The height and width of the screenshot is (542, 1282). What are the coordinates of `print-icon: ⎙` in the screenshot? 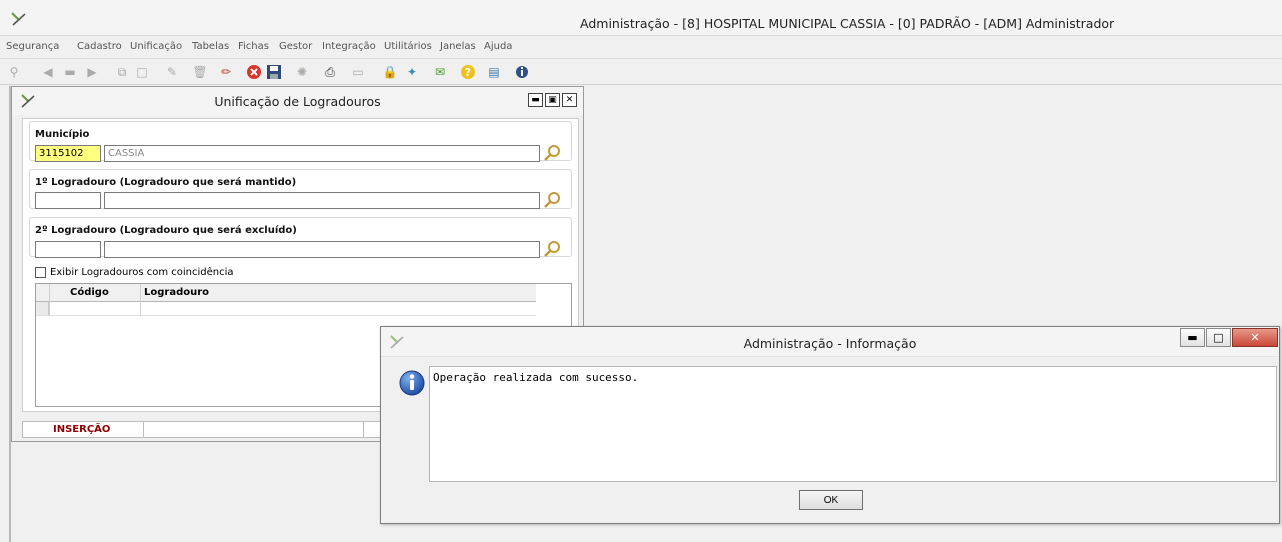 It's located at (330, 72).